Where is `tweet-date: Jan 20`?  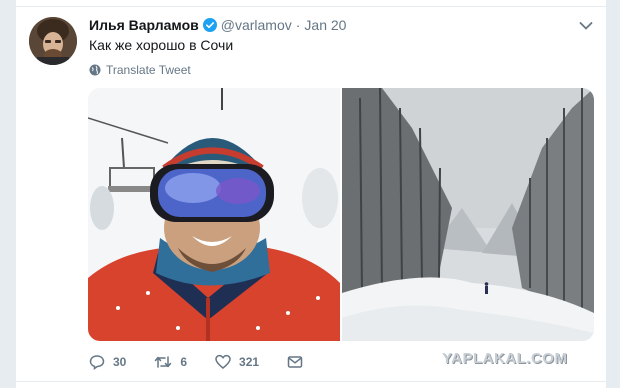 tweet-date: Jan 20 is located at coordinates (325, 25).